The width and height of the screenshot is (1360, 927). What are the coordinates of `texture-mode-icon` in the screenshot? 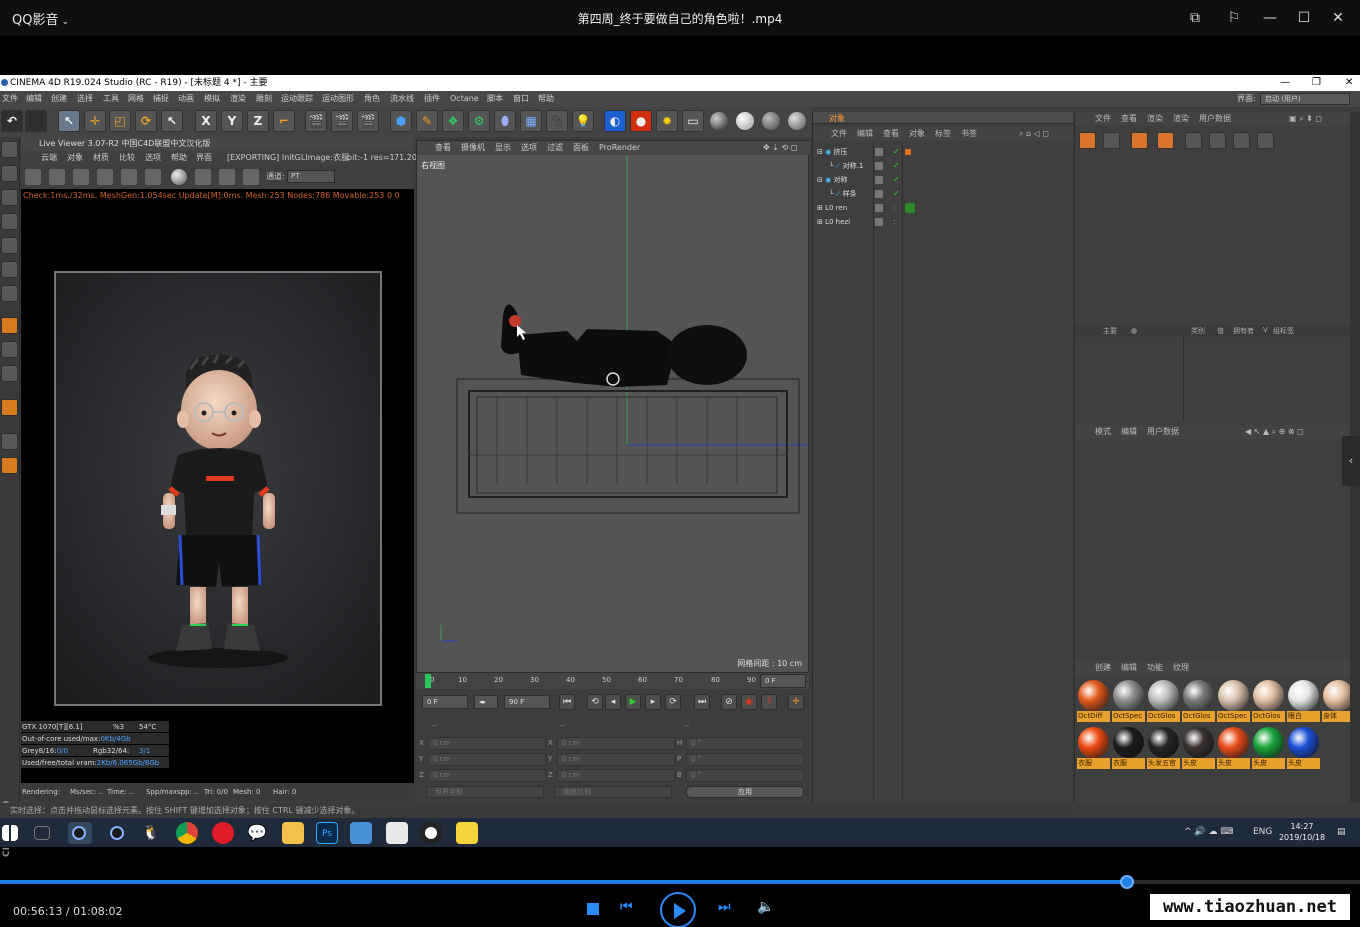 It's located at (9, 197).